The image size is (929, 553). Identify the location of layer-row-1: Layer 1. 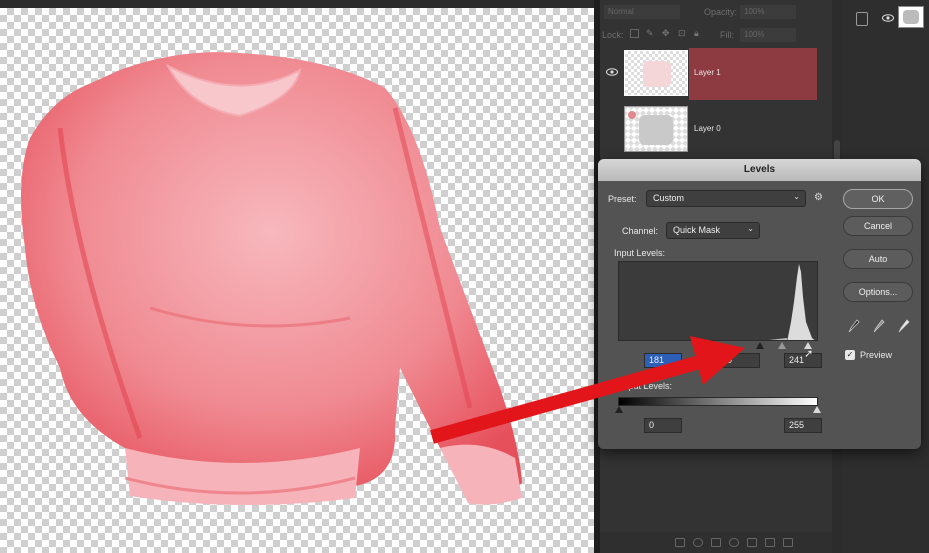
(709, 74).